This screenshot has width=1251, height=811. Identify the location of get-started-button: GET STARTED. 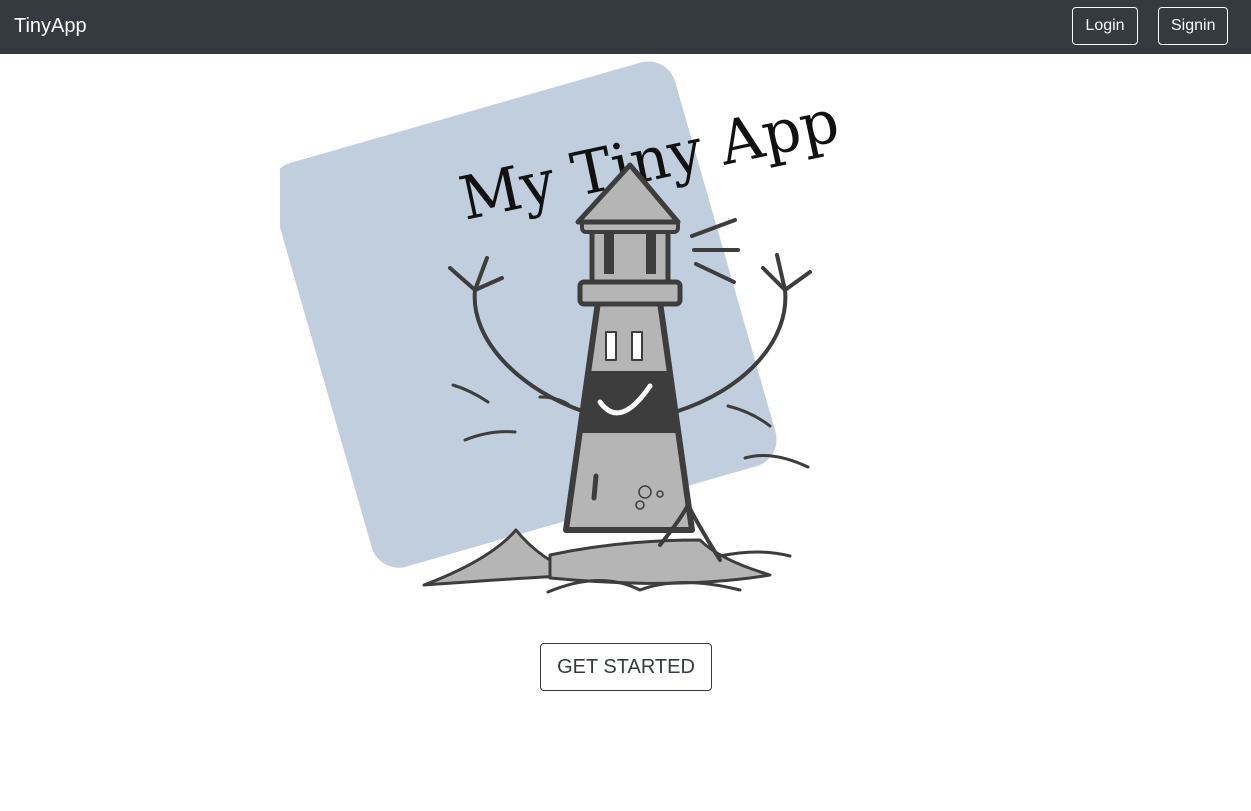
(626, 667).